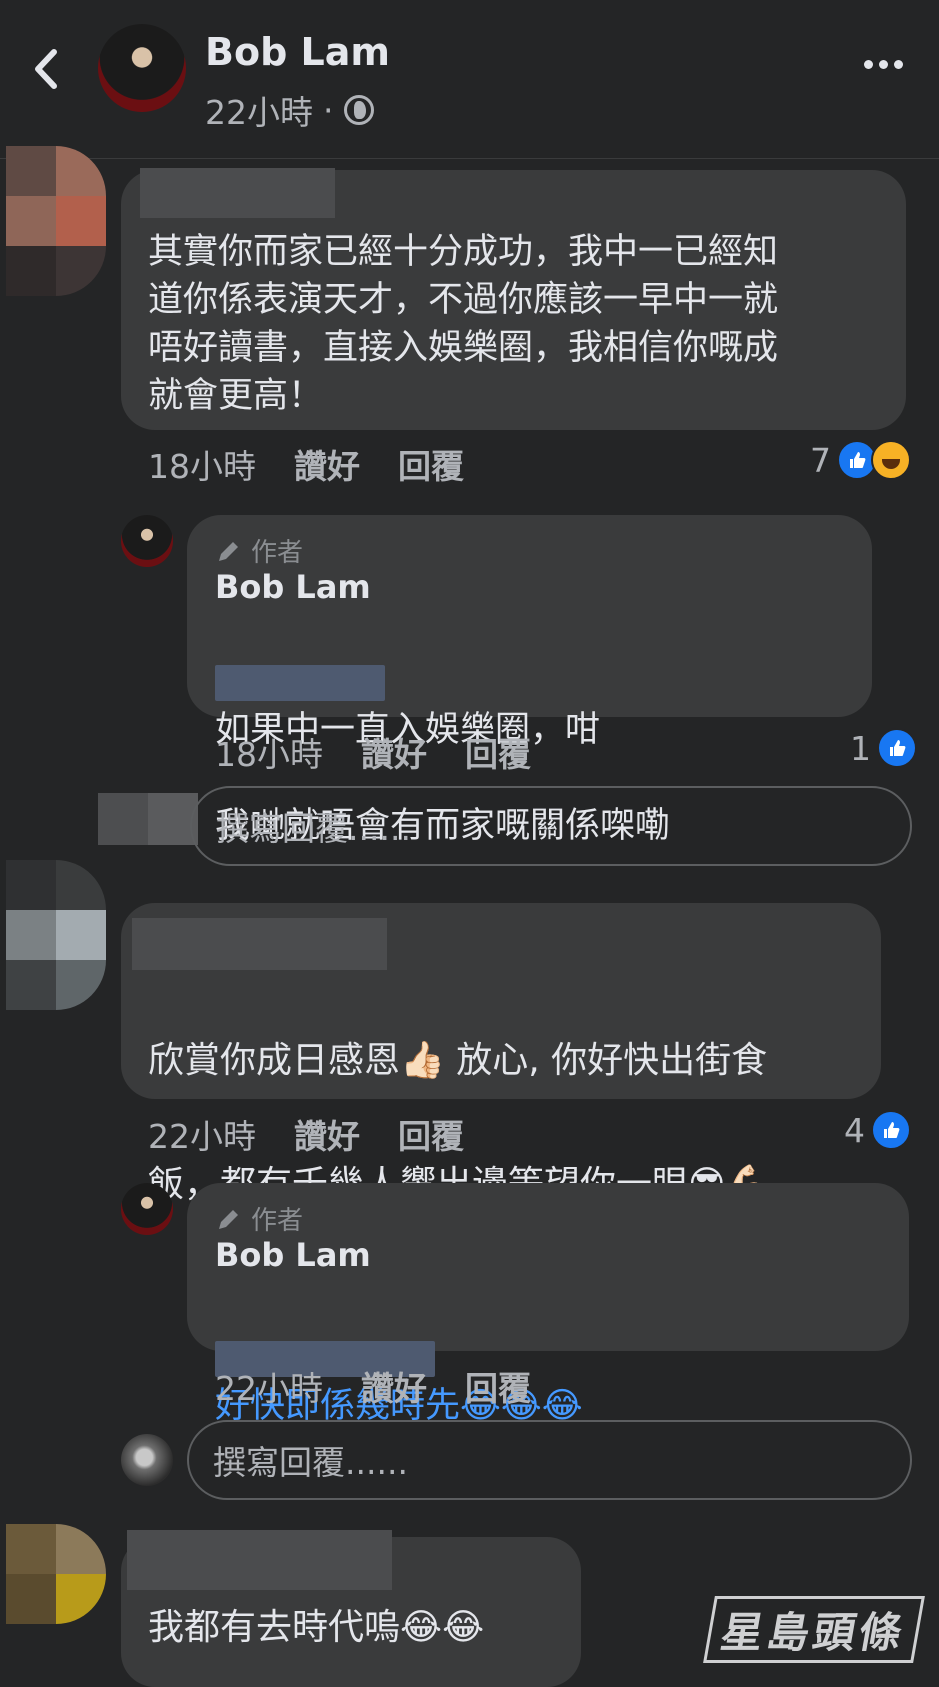  I want to click on comment-time: 18小時, so click(202, 464).